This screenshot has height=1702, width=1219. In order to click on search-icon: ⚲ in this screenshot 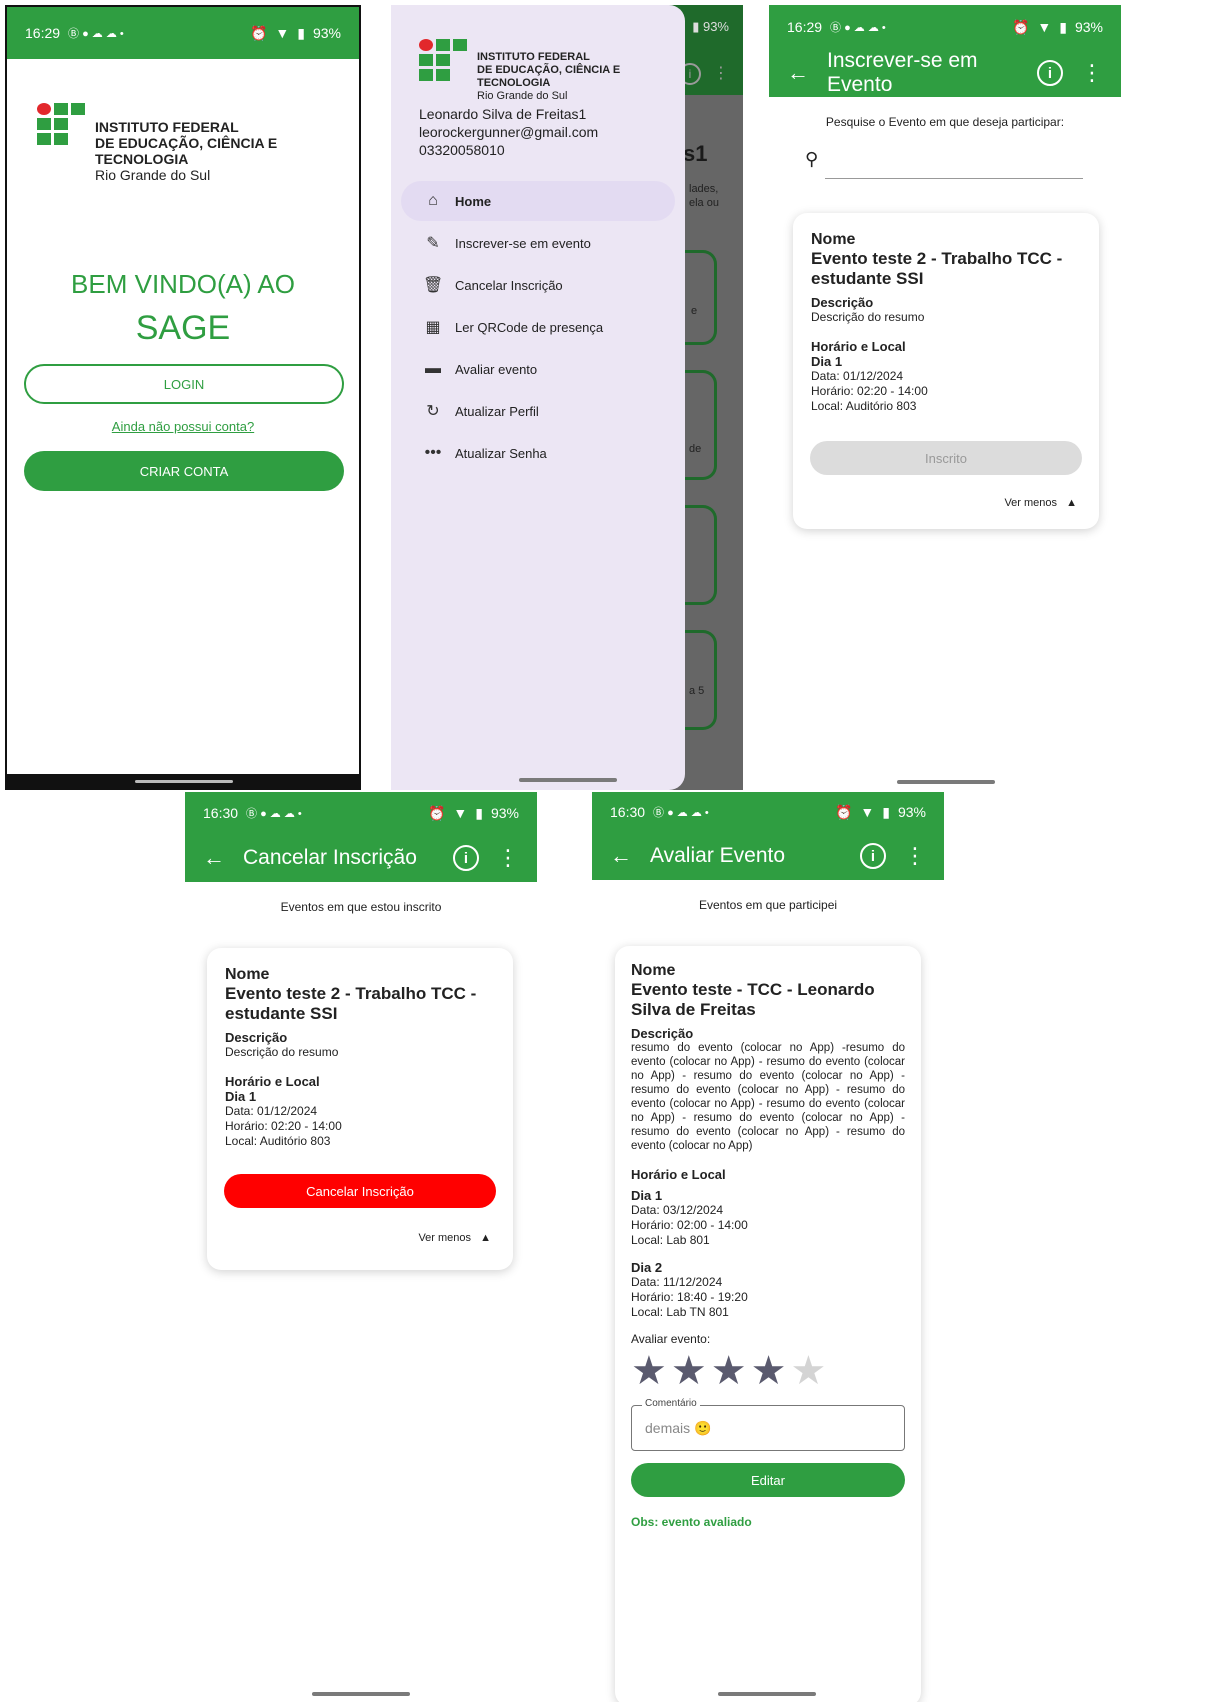, I will do `click(812, 159)`.